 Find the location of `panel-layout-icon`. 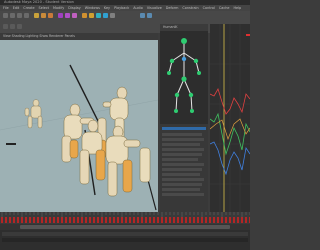

panel-layout-icon is located at coordinates (142, 15).